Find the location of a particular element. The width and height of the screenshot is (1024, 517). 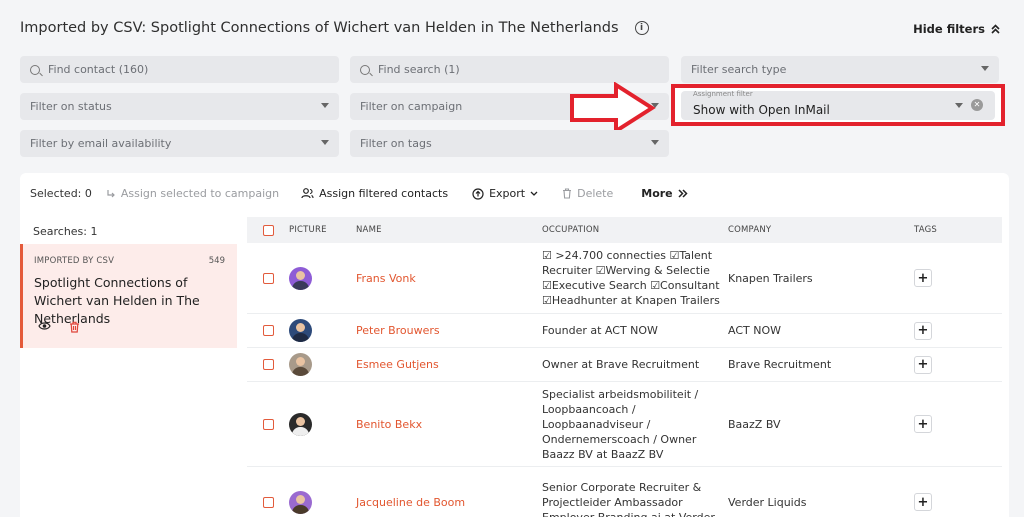

chevron-double-up-icon is located at coordinates (995, 29).